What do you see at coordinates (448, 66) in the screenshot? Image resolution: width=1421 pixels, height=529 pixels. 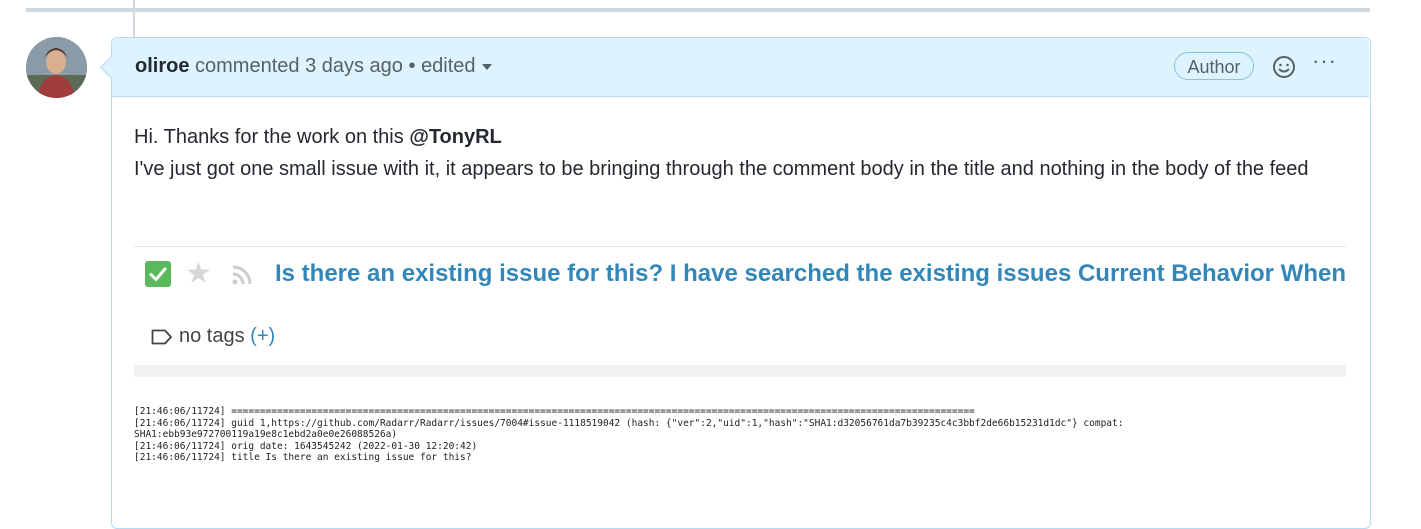 I see `edited-label: edited` at bounding box center [448, 66].